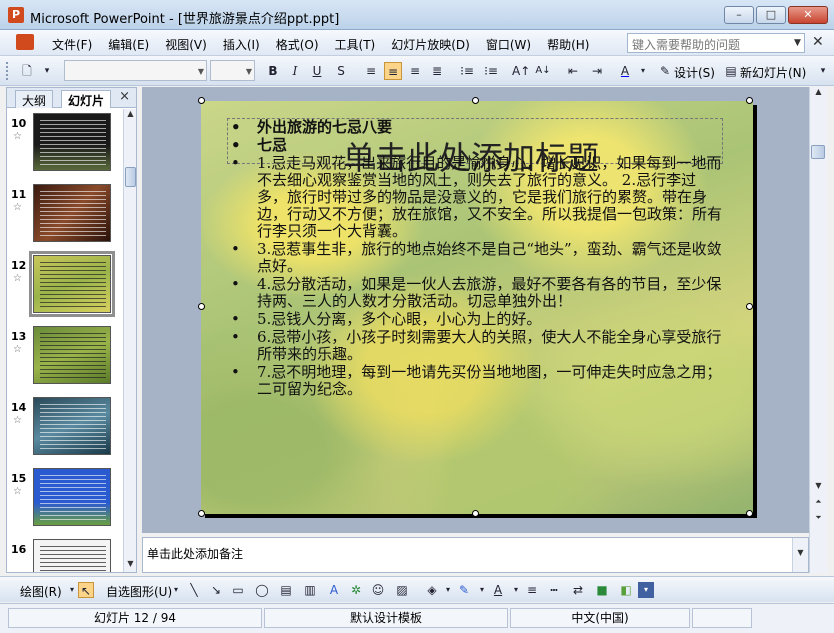 The image size is (834, 633). Describe the element at coordinates (554, 590) in the screenshot. I see `dash-style-icon: ┅` at that location.